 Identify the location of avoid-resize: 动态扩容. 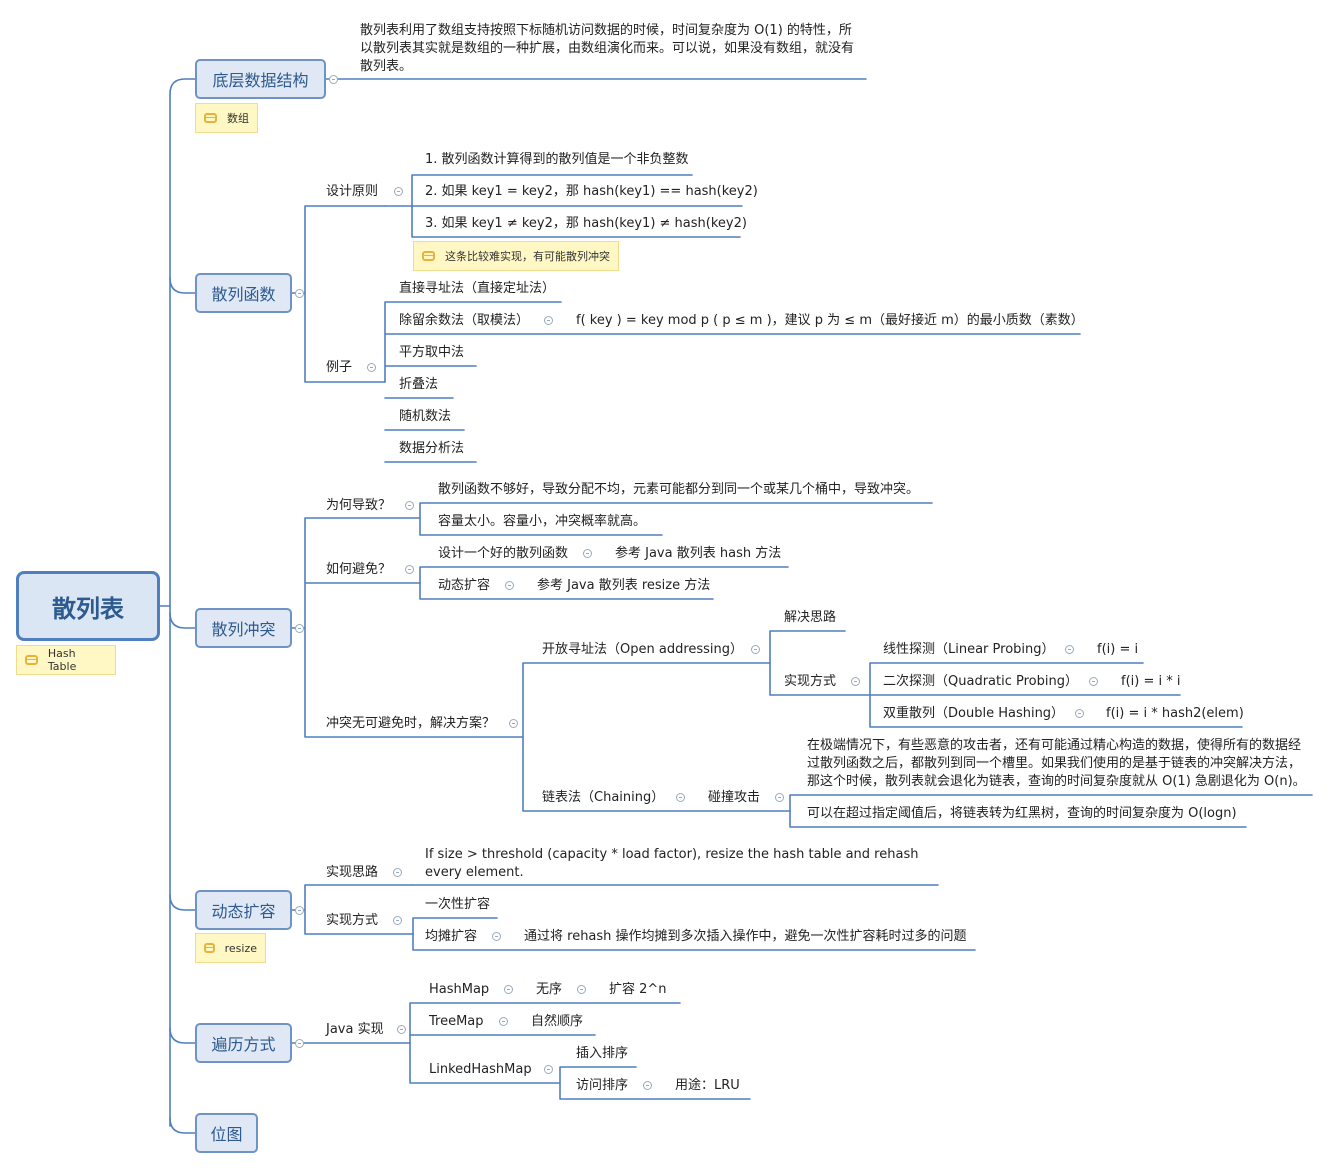
(464, 586).